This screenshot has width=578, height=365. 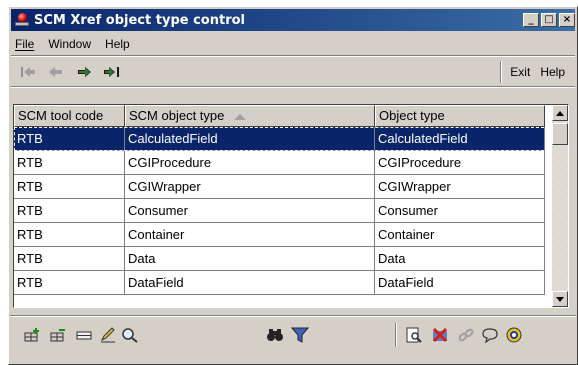 What do you see at coordinates (440, 335) in the screenshot?
I see `cancel-icon` at bounding box center [440, 335].